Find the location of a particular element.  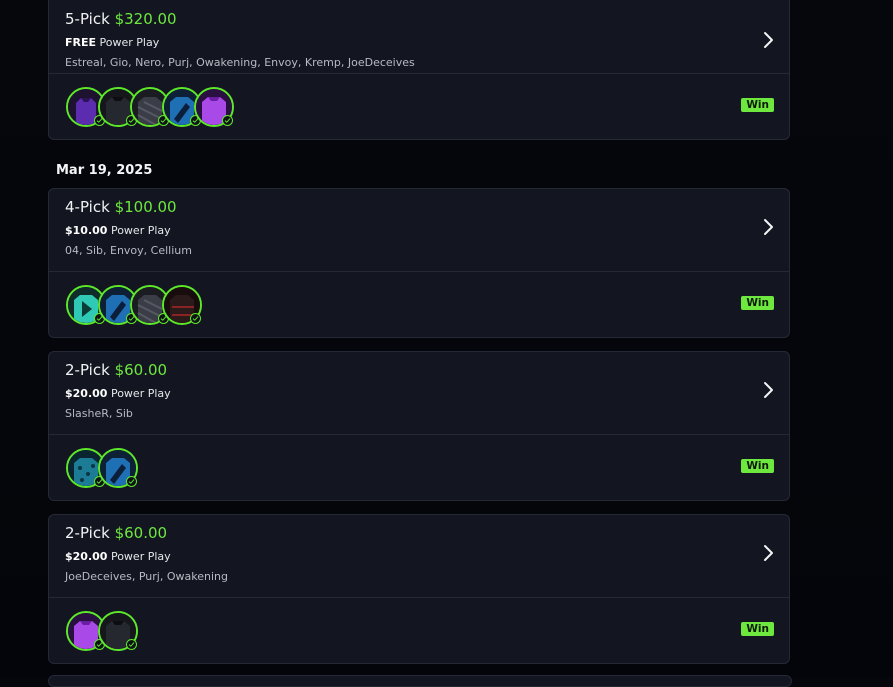

entry-title: 5-Pick $320.00 is located at coordinates (121, 19).